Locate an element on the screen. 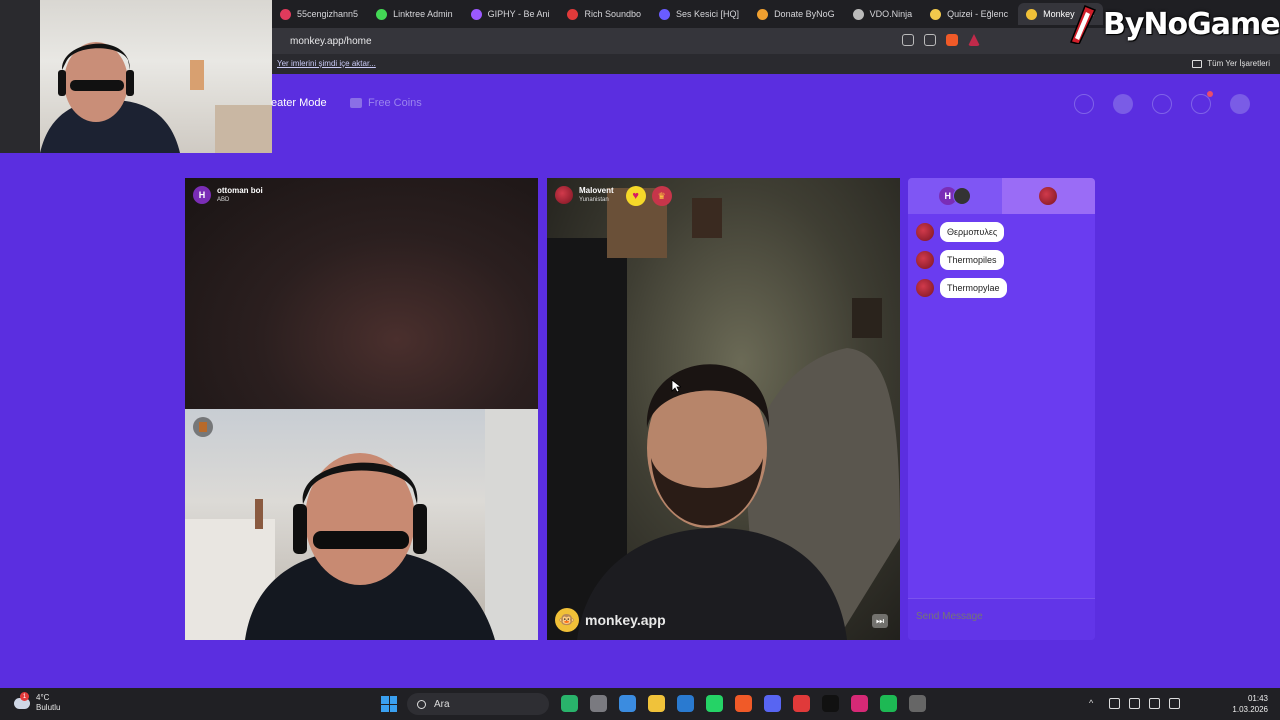 The width and height of the screenshot is (1280, 720). free-coins-label: Free Coins is located at coordinates (395, 103).